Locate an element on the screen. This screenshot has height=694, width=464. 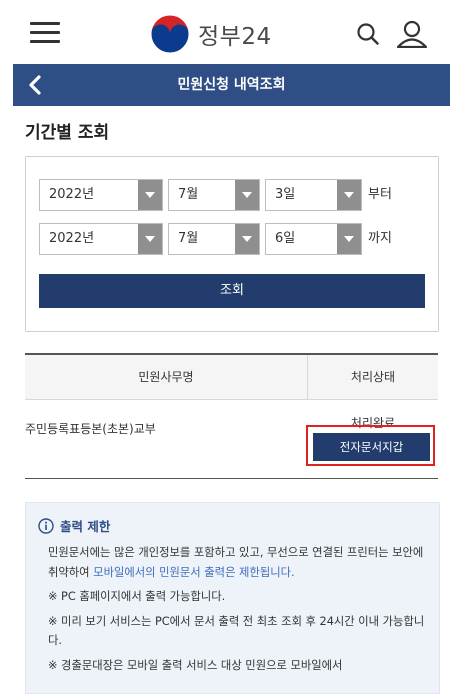
user-icon is located at coordinates (412, 34).